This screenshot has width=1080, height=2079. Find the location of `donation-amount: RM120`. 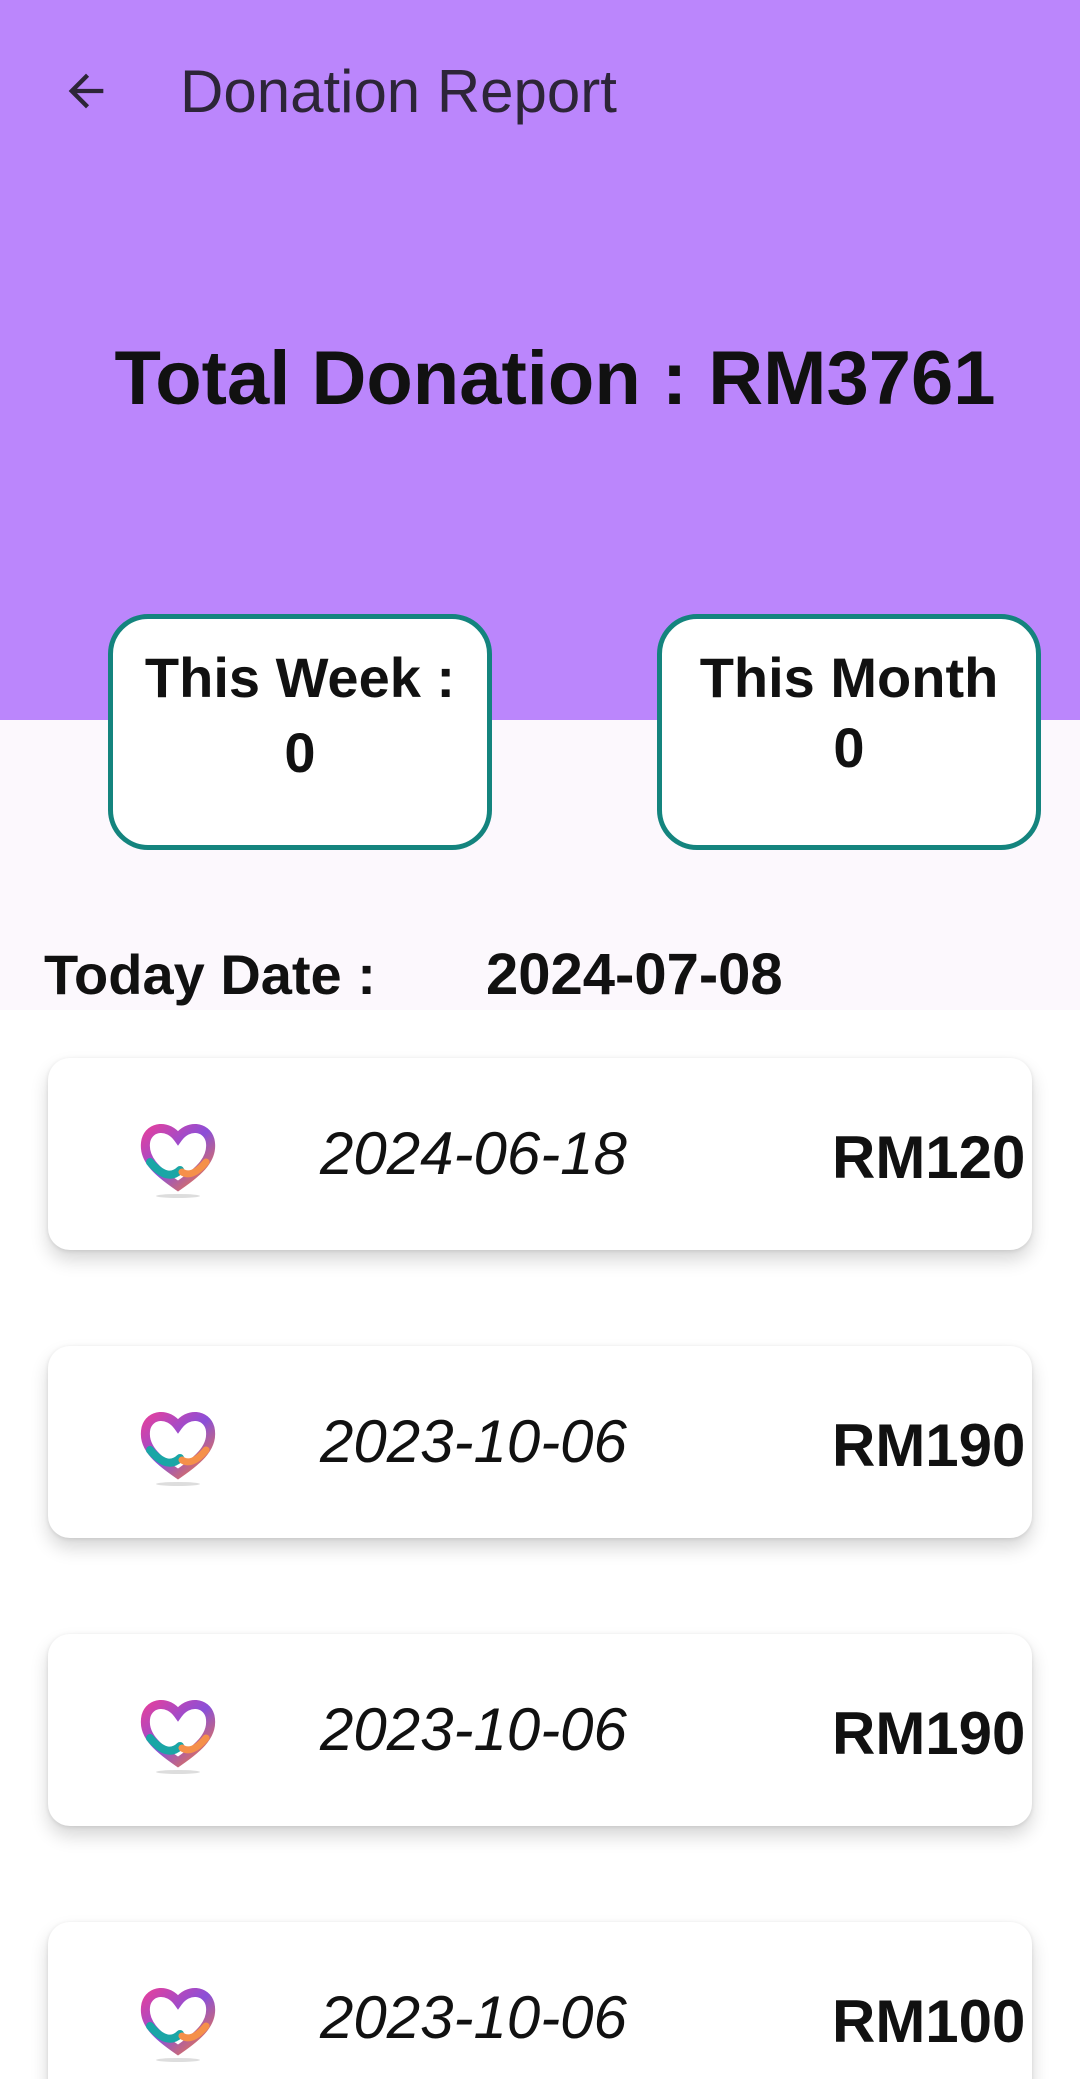

donation-amount: RM120 is located at coordinates (929, 1157).